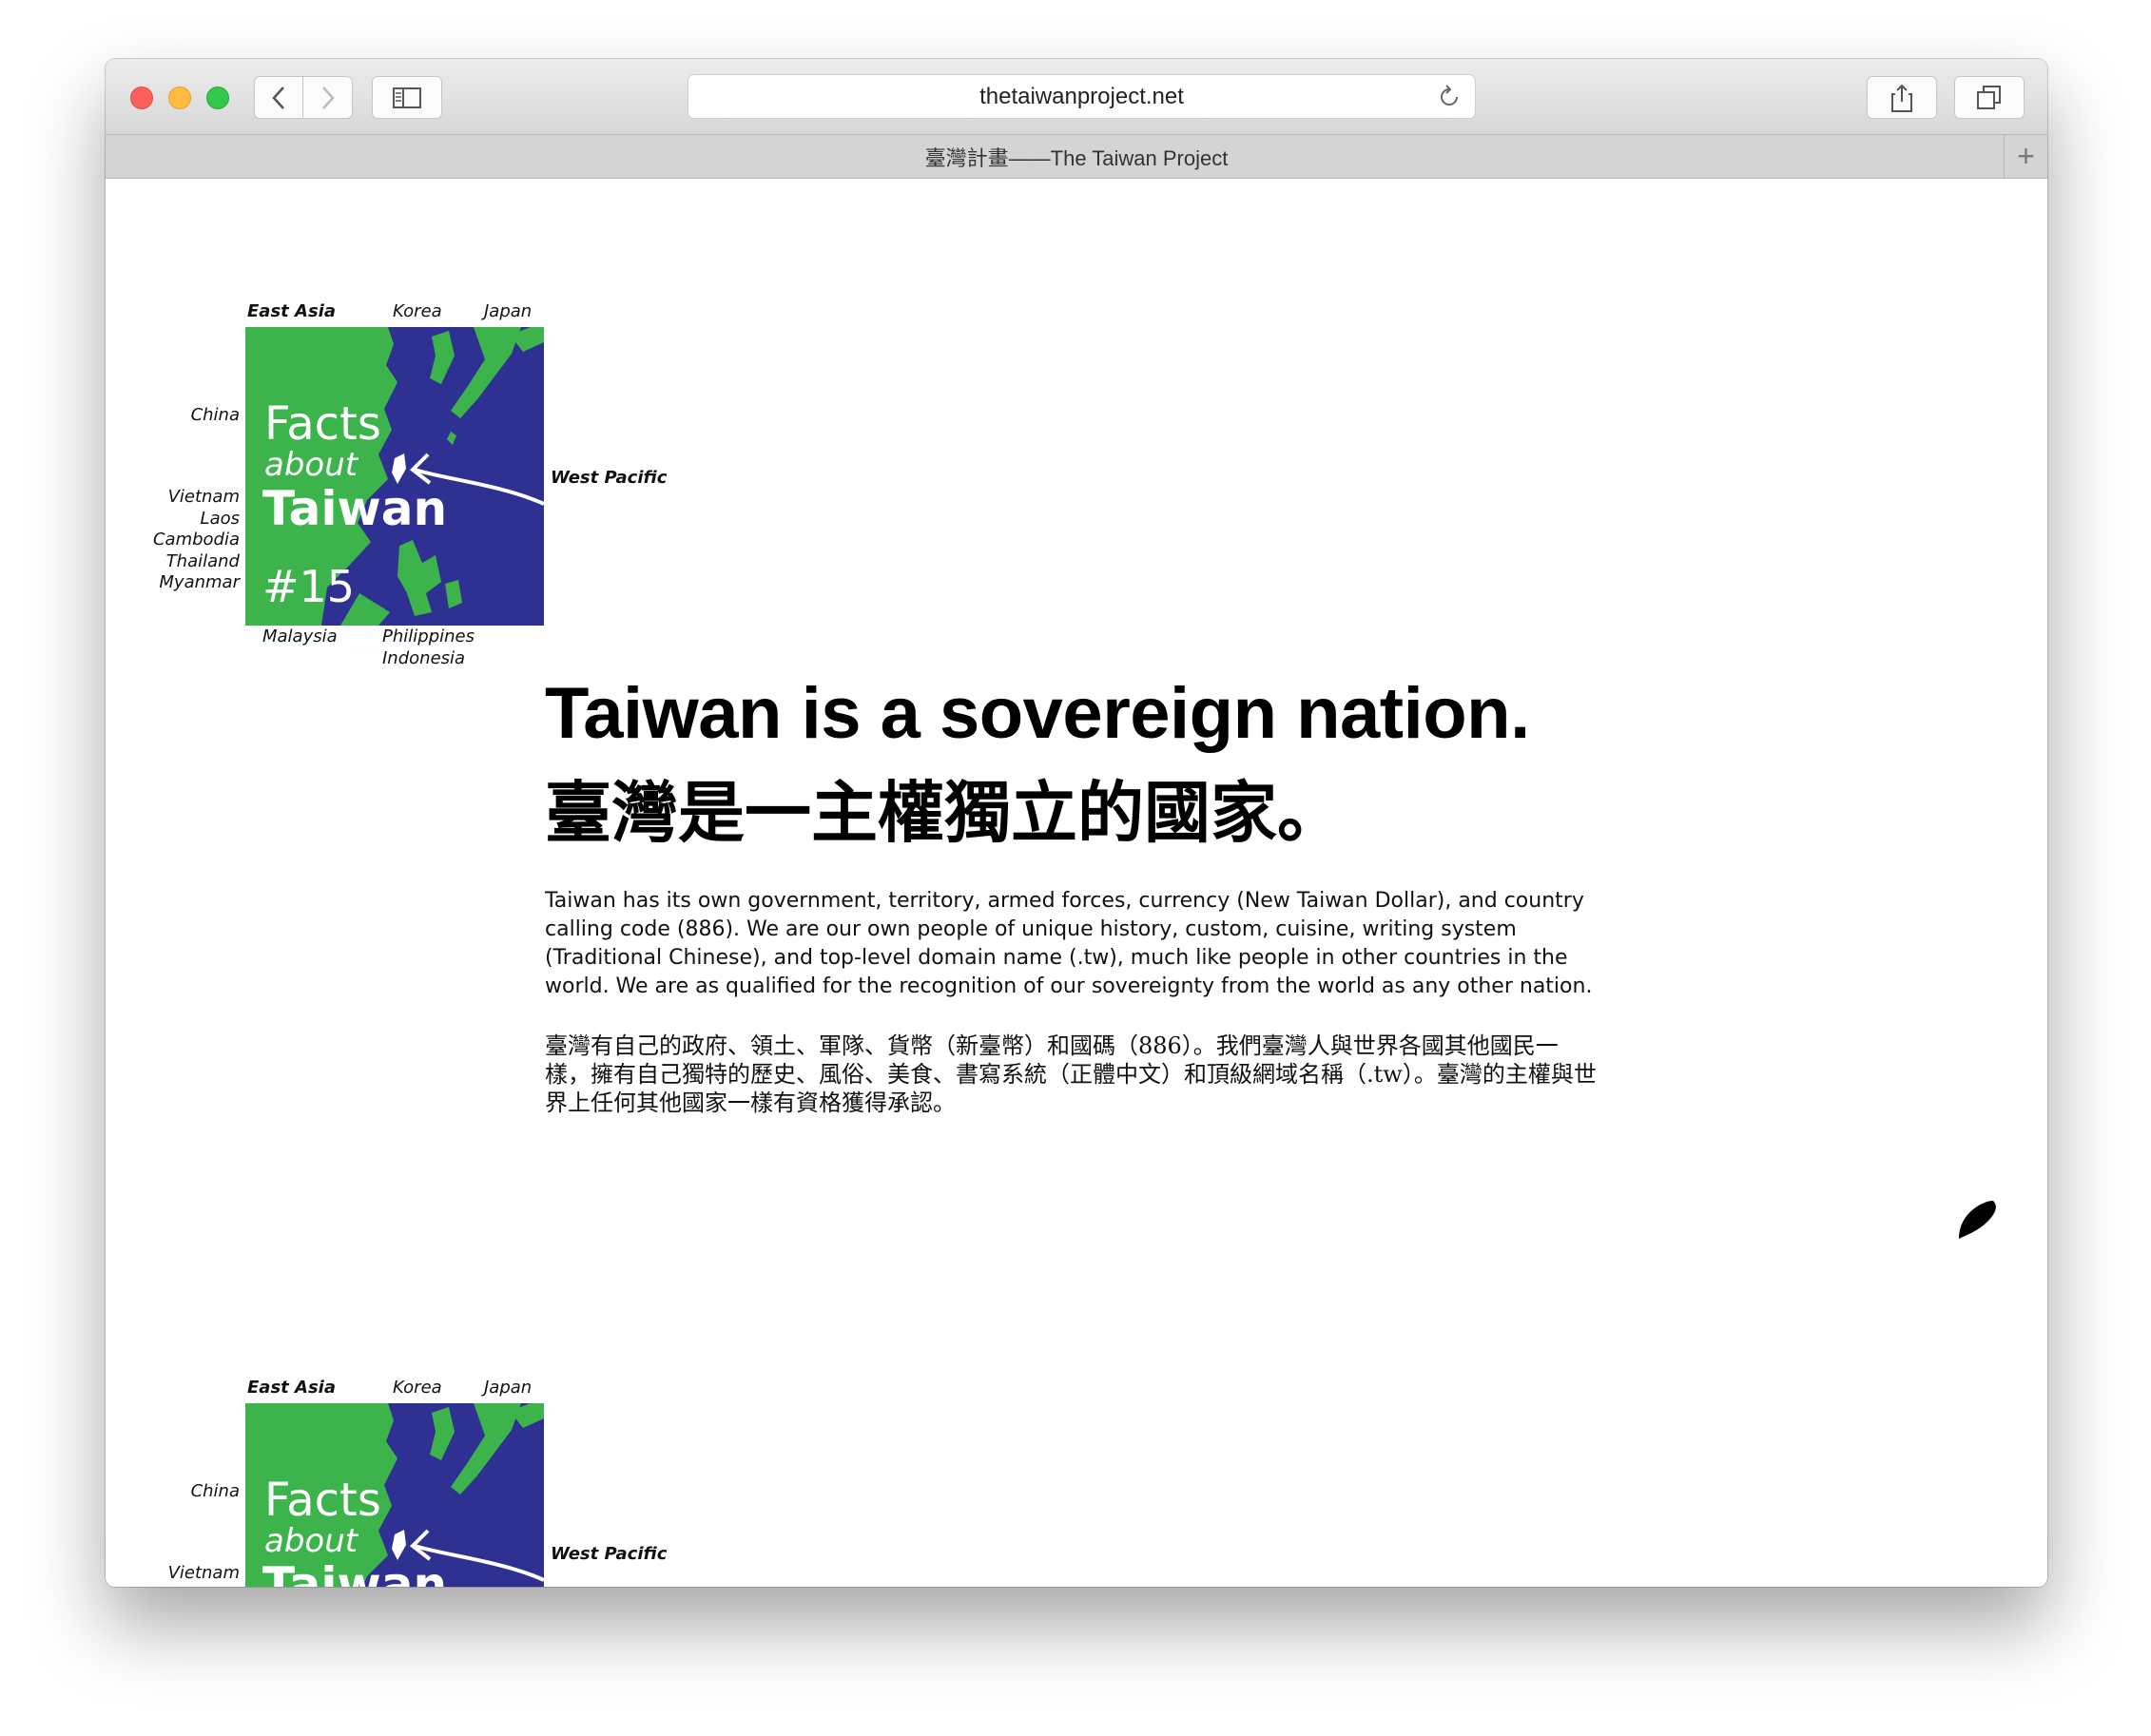  I want to click on back-button, so click(278, 98).